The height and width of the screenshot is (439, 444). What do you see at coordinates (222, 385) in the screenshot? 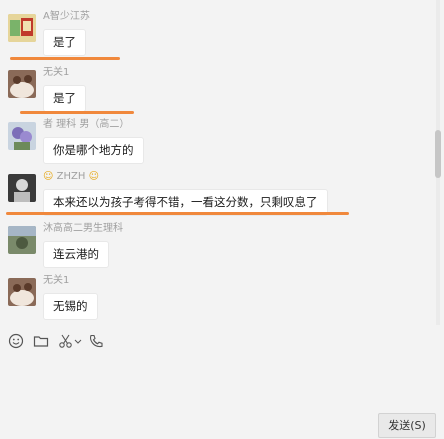
I see `message-input` at bounding box center [222, 385].